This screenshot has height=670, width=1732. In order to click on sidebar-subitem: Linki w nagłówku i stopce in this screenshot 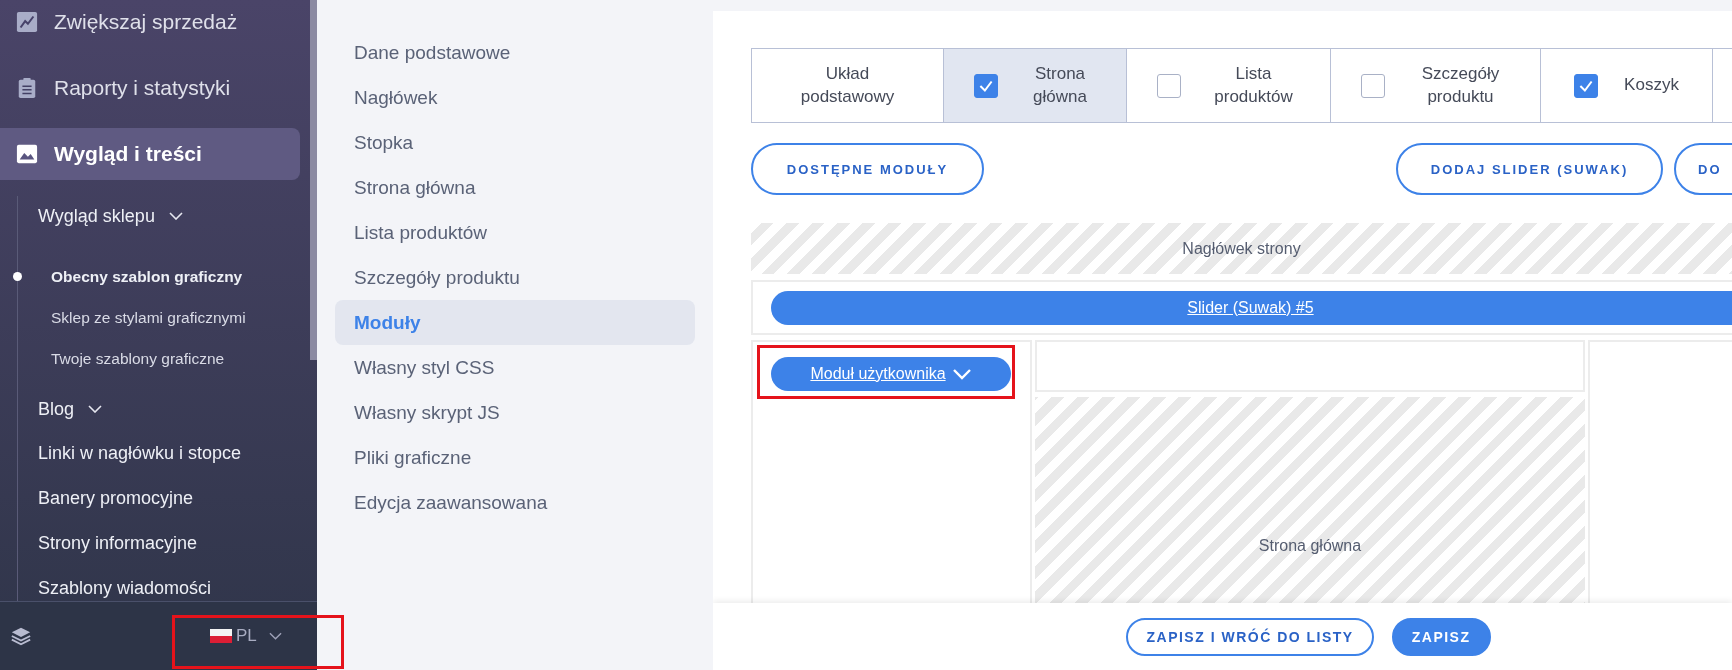, I will do `click(159, 453)`.